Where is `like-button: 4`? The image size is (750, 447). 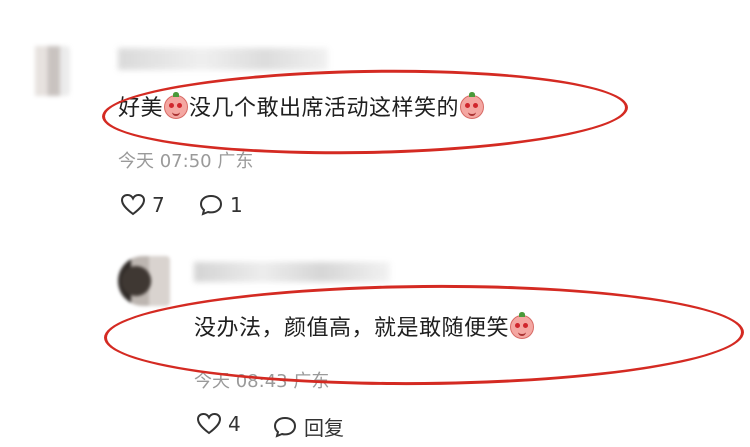
like-button: 4 is located at coordinates (218, 424).